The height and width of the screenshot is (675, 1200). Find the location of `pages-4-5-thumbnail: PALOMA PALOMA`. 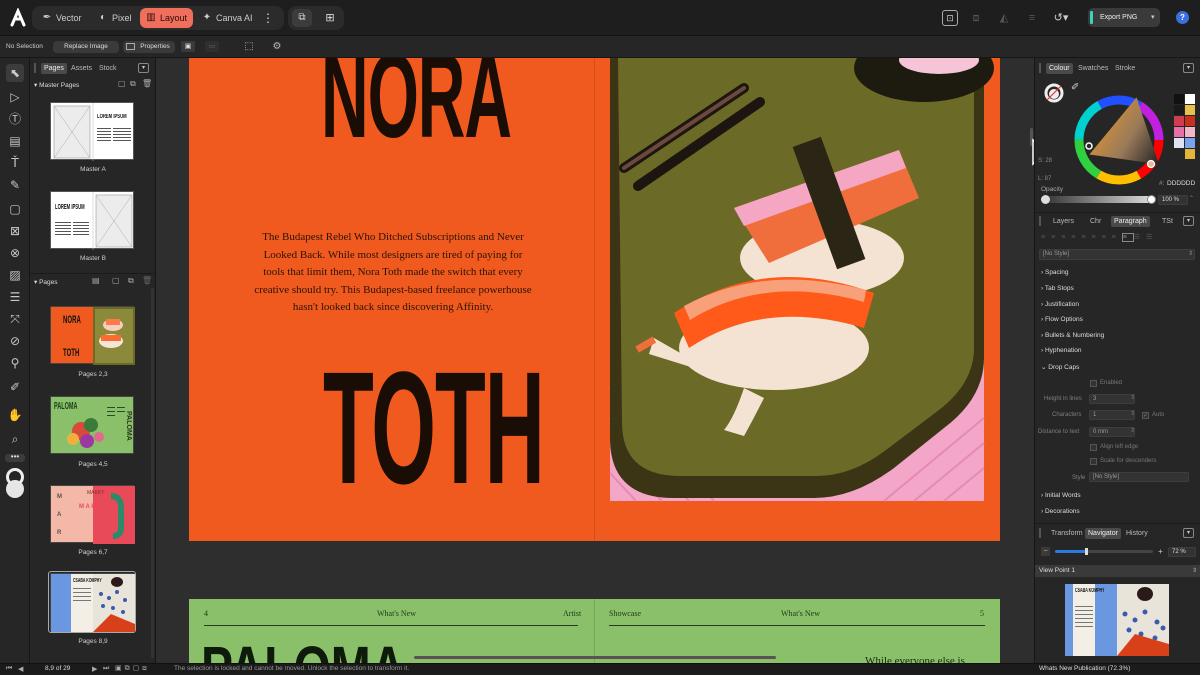

pages-4-5-thumbnail: PALOMA PALOMA is located at coordinates (92, 425).